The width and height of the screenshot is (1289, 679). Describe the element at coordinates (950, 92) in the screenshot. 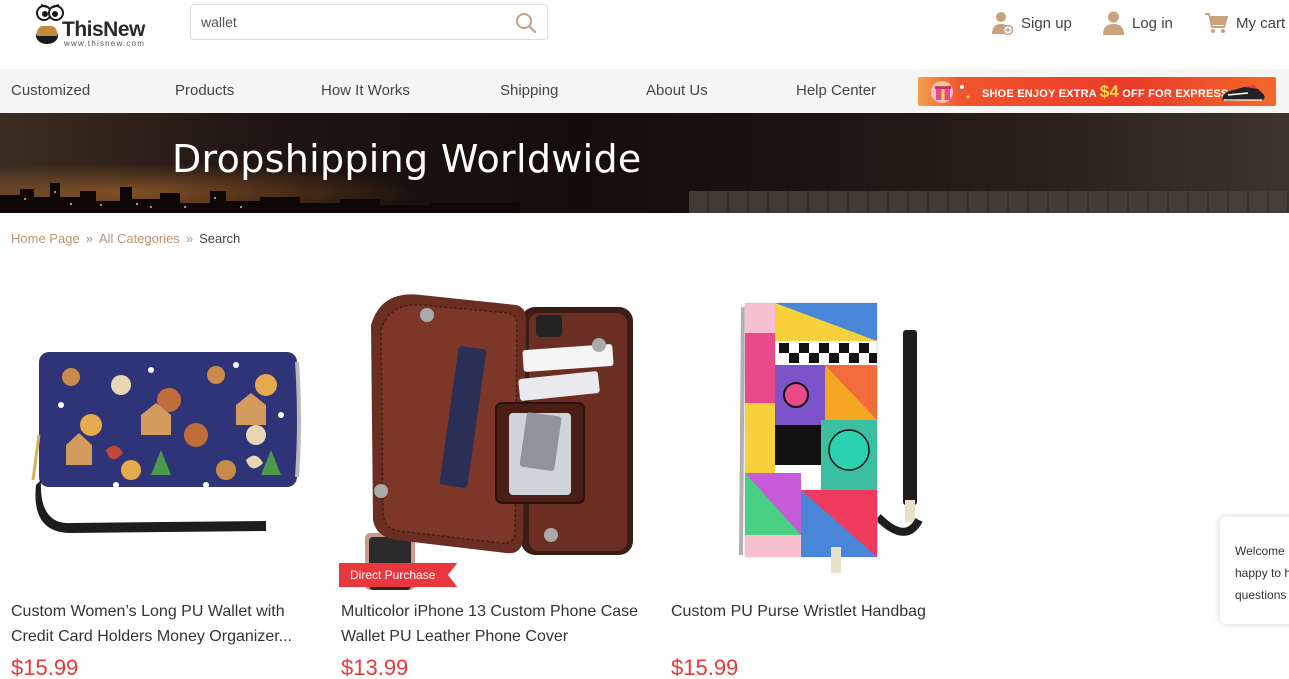

I see `gift-icon` at that location.